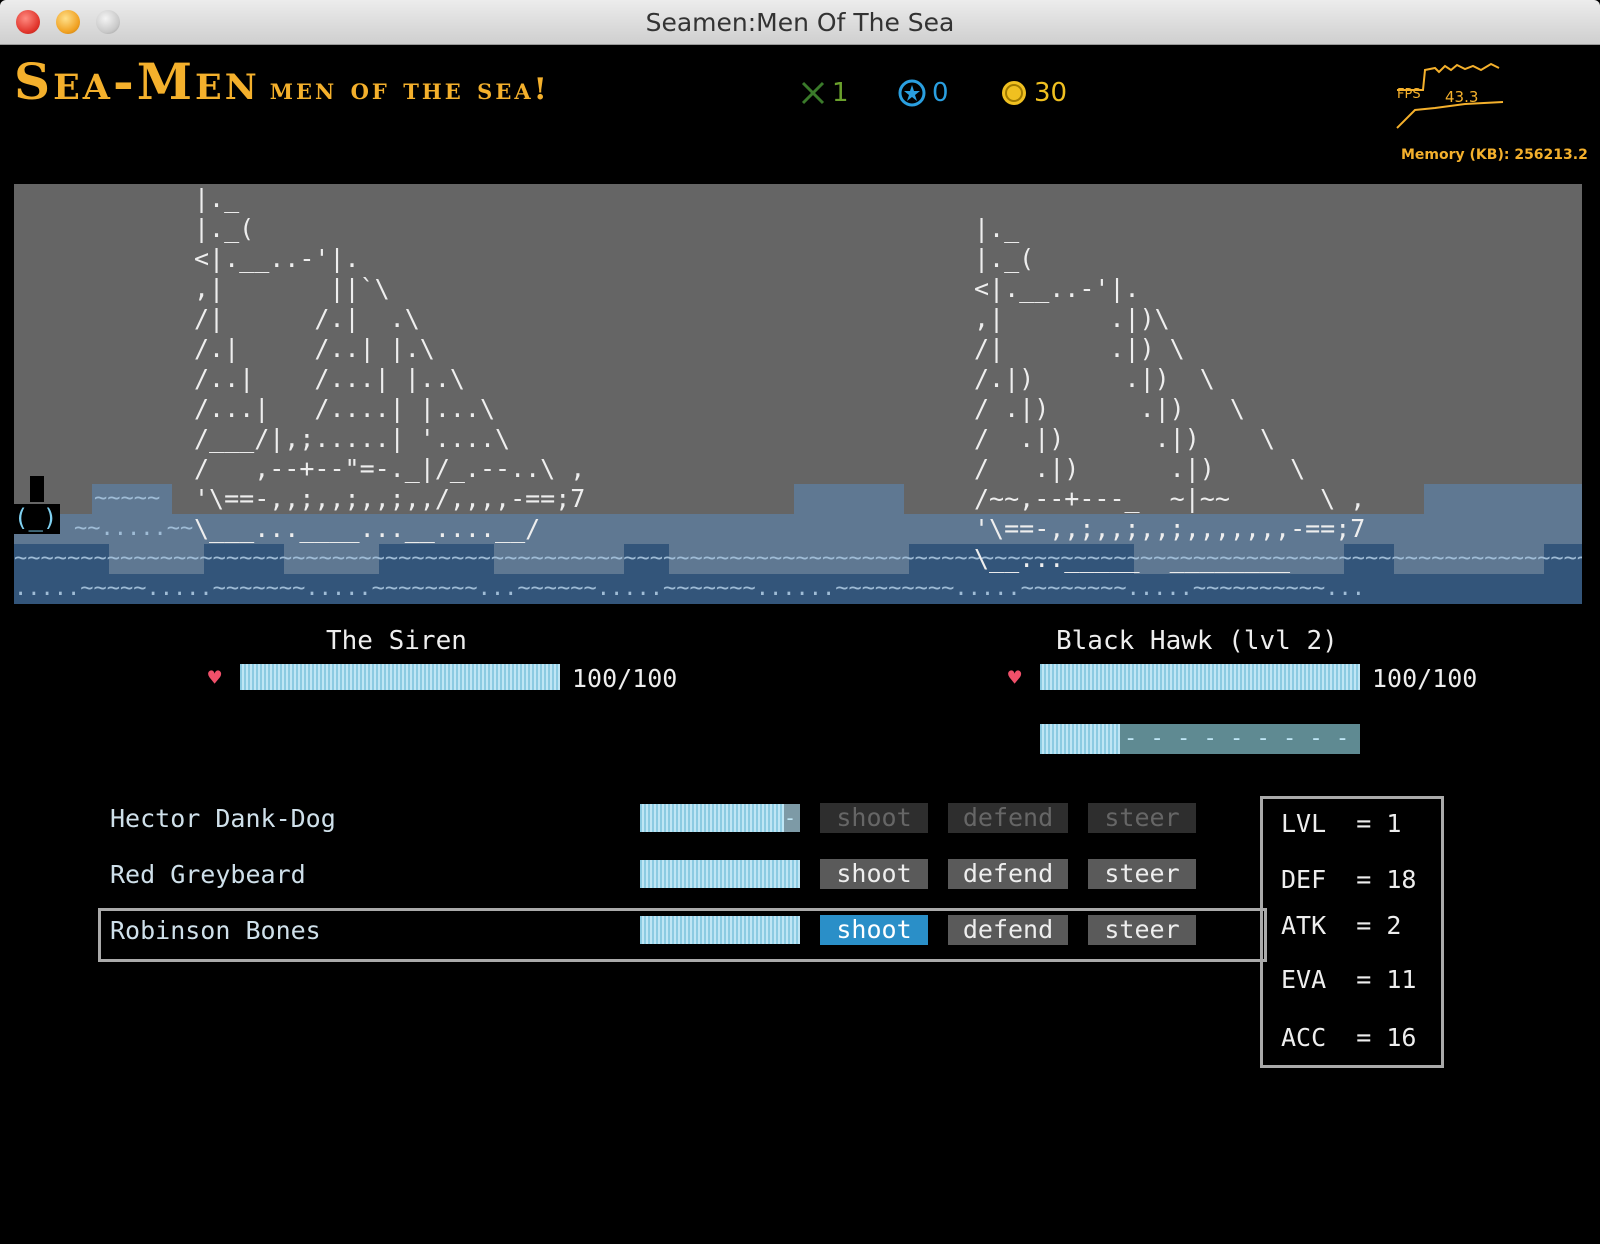  What do you see at coordinates (1014, 93) in the screenshot?
I see `gold-coin-icon` at bounding box center [1014, 93].